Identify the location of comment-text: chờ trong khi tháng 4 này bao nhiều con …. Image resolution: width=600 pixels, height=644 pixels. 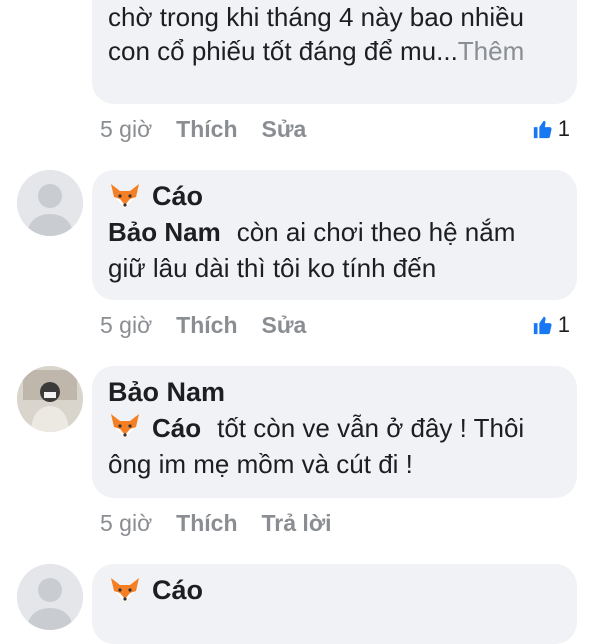
(328, 34).